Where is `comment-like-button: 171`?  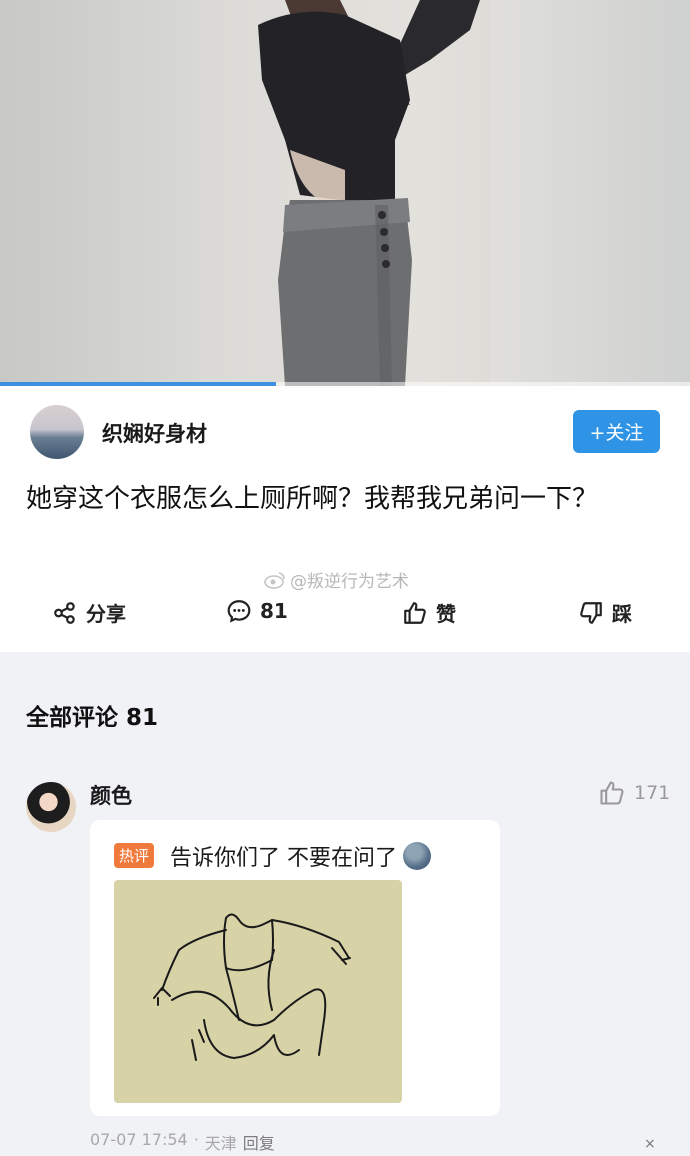 comment-like-button: 171 is located at coordinates (634, 793).